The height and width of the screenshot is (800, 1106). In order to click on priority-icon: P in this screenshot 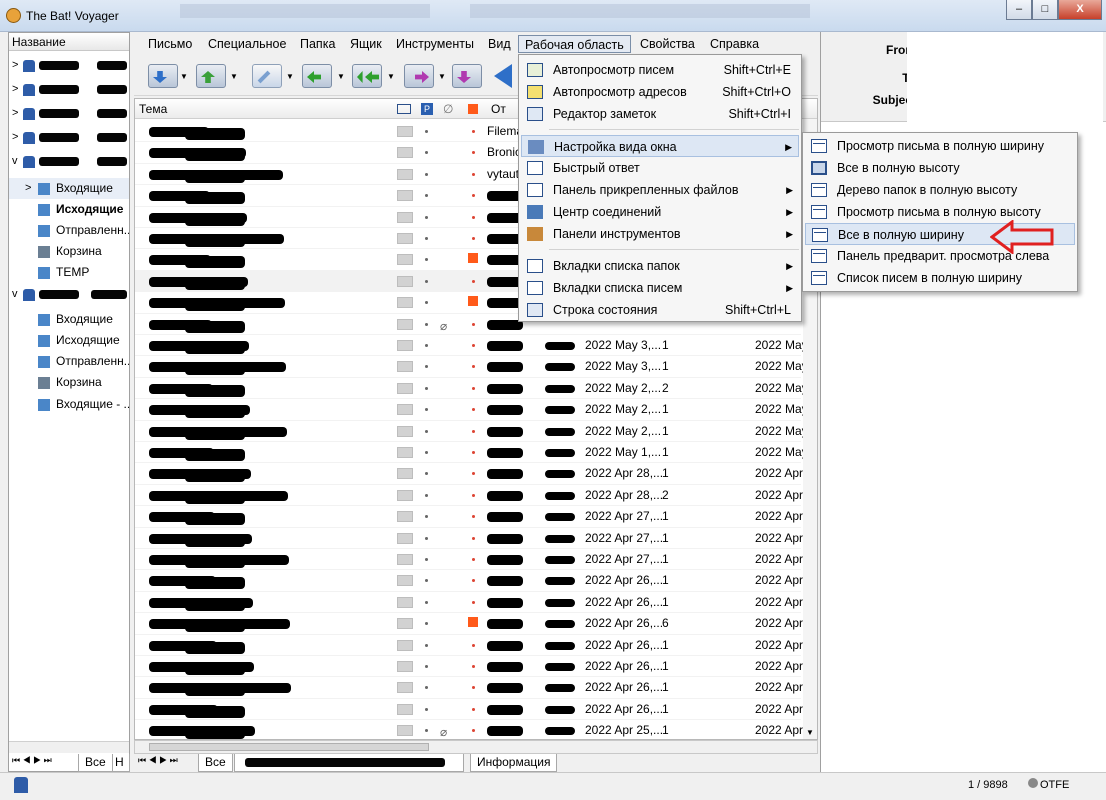, I will do `click(427, 109)`.